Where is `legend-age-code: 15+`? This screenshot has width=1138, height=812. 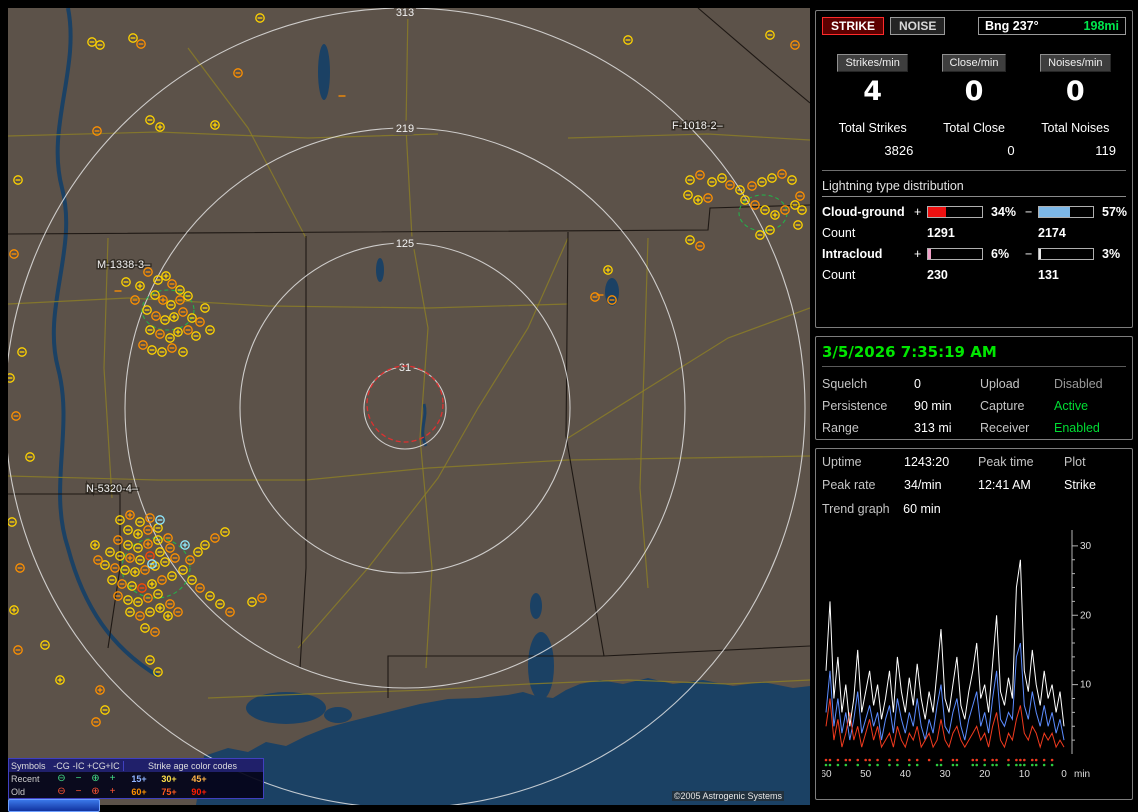 legend-age-code: 15+ is located at coordinates (139, 778).